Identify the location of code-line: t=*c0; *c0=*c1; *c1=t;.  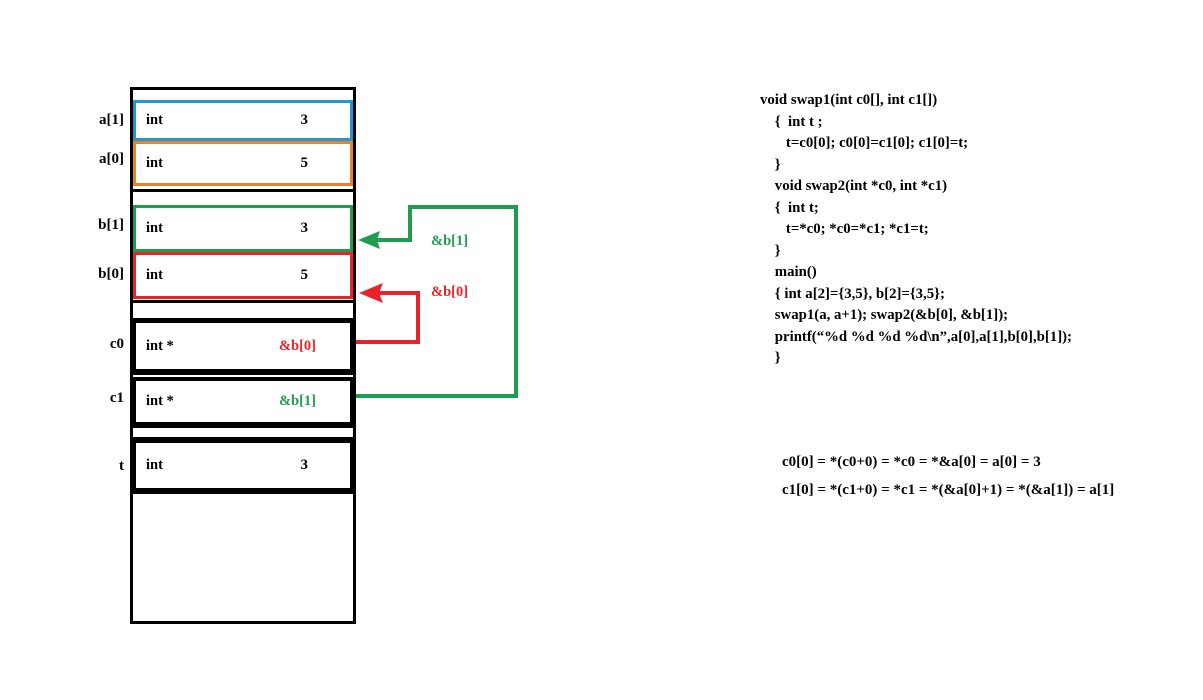
(844, 229).